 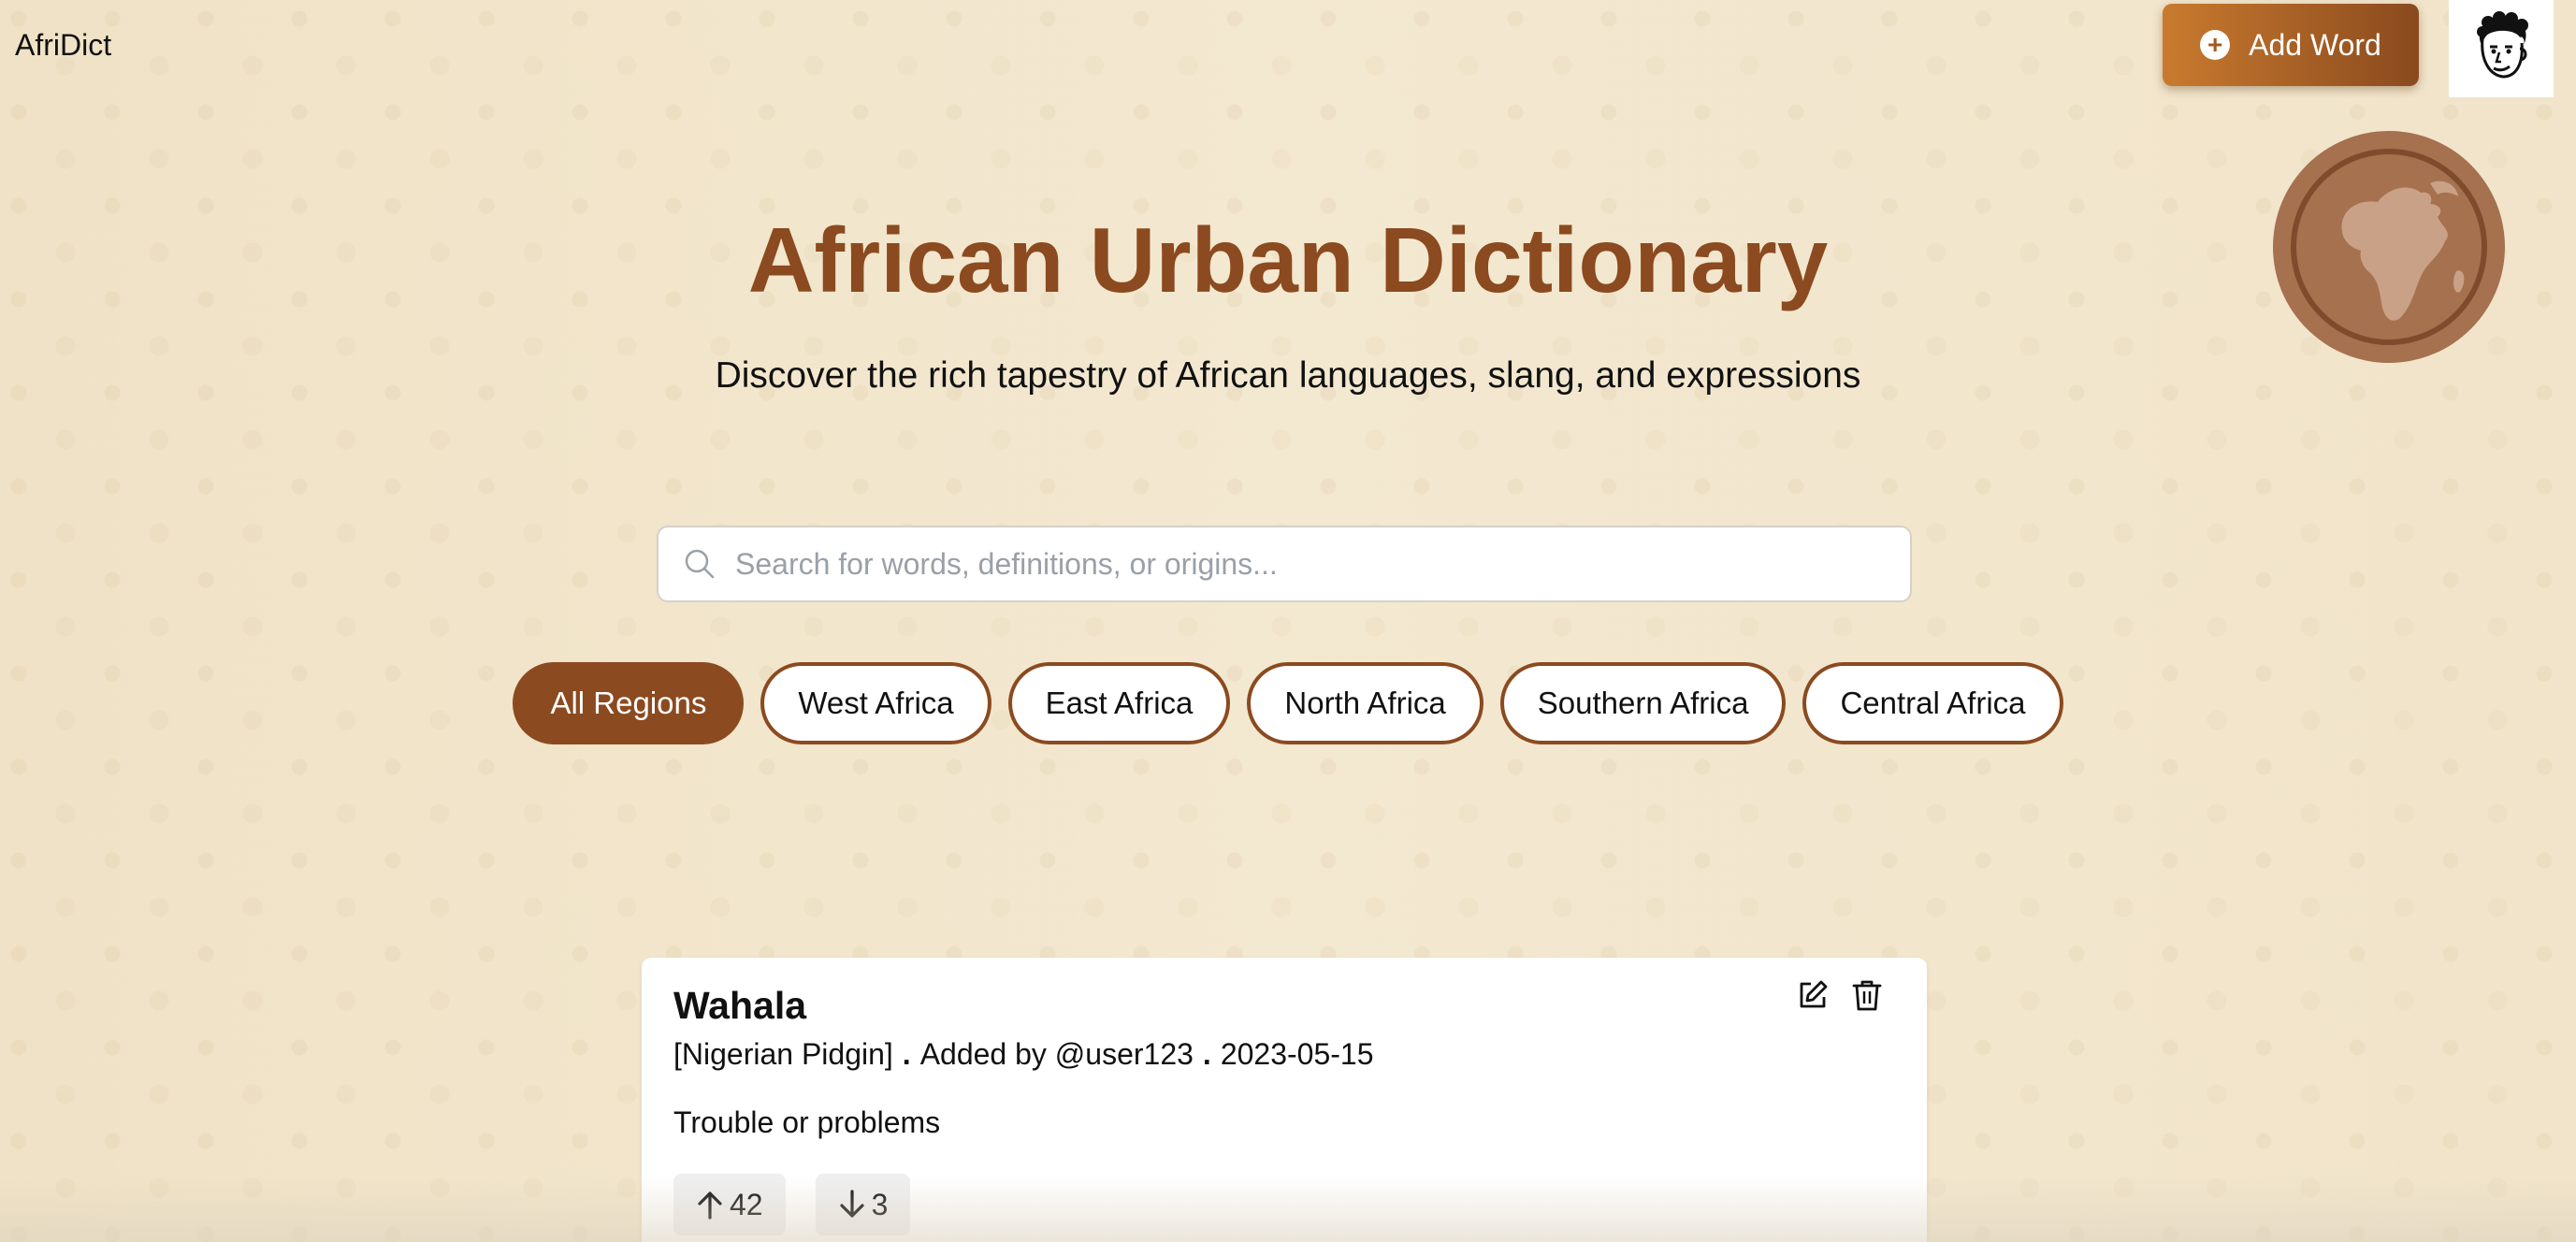 What do you see at coordinates (2502, 45) in the screenshot?
I see `avatar-icon` at bounding box center [2502, 45].